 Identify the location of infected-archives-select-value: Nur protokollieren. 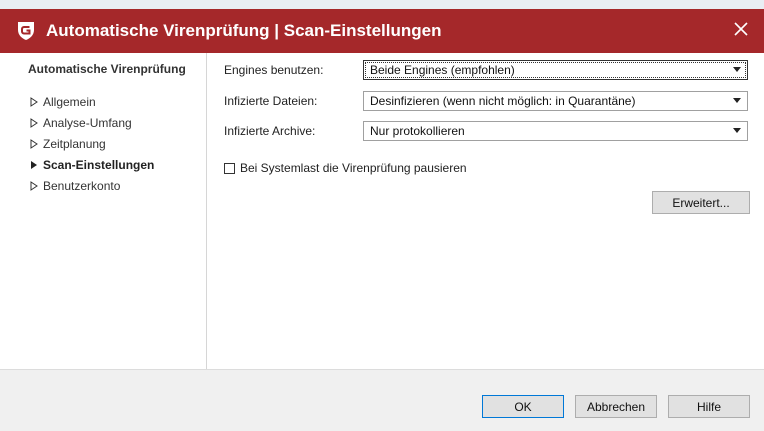
(417, 131).